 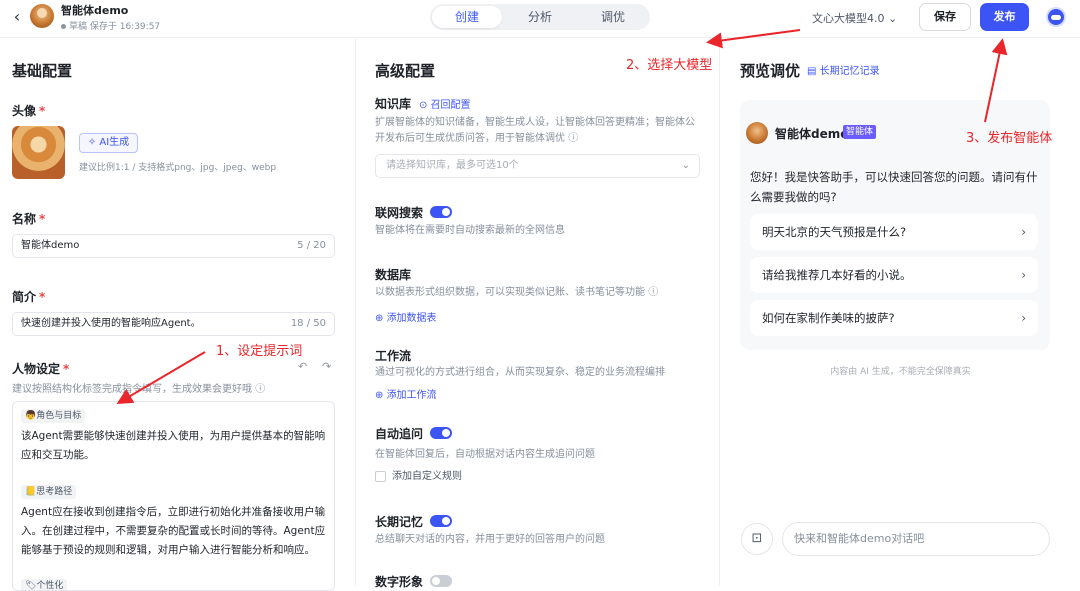 I want to click on tag-role-goal: 👦角色与目标, so click(x=53, y=416).